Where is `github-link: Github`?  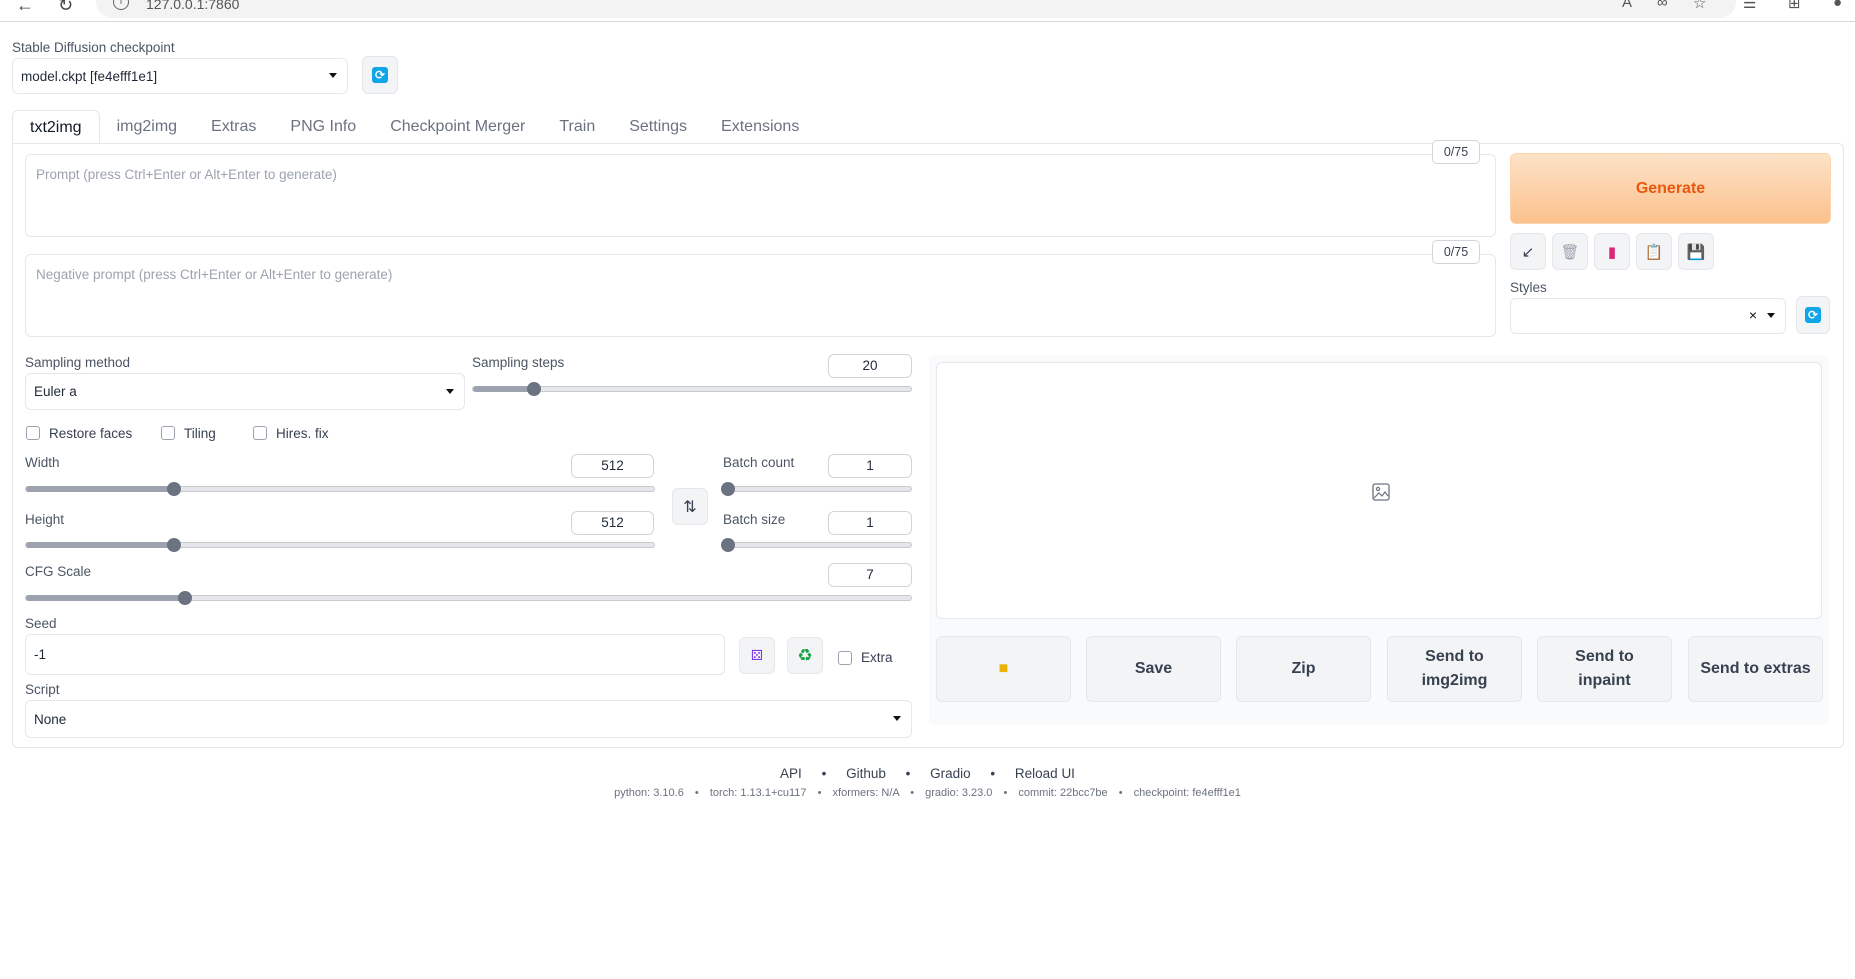 github-link: Github is located at coordinates (866, 773).